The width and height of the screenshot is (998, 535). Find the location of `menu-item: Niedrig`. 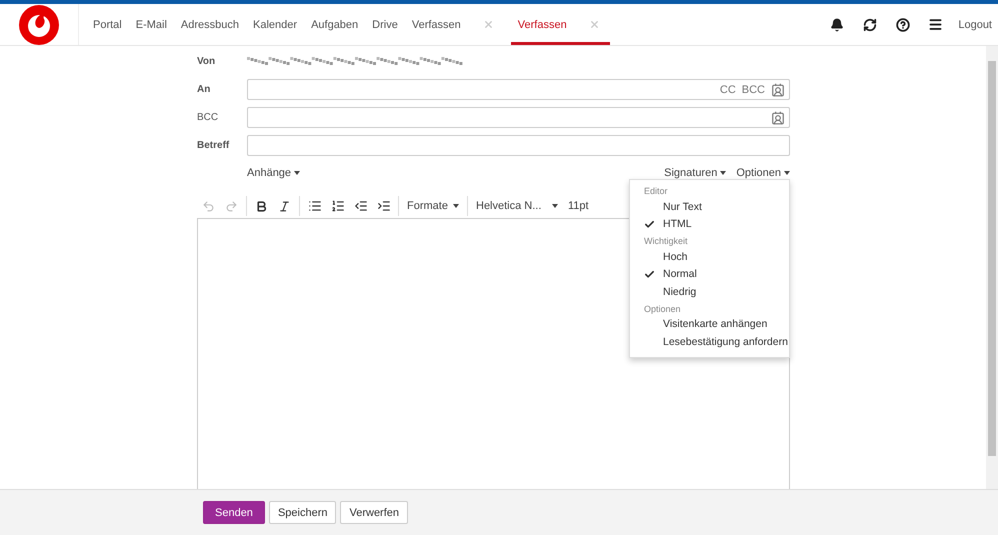

menu-item: Niedrig is located at coordinates (709, 291).